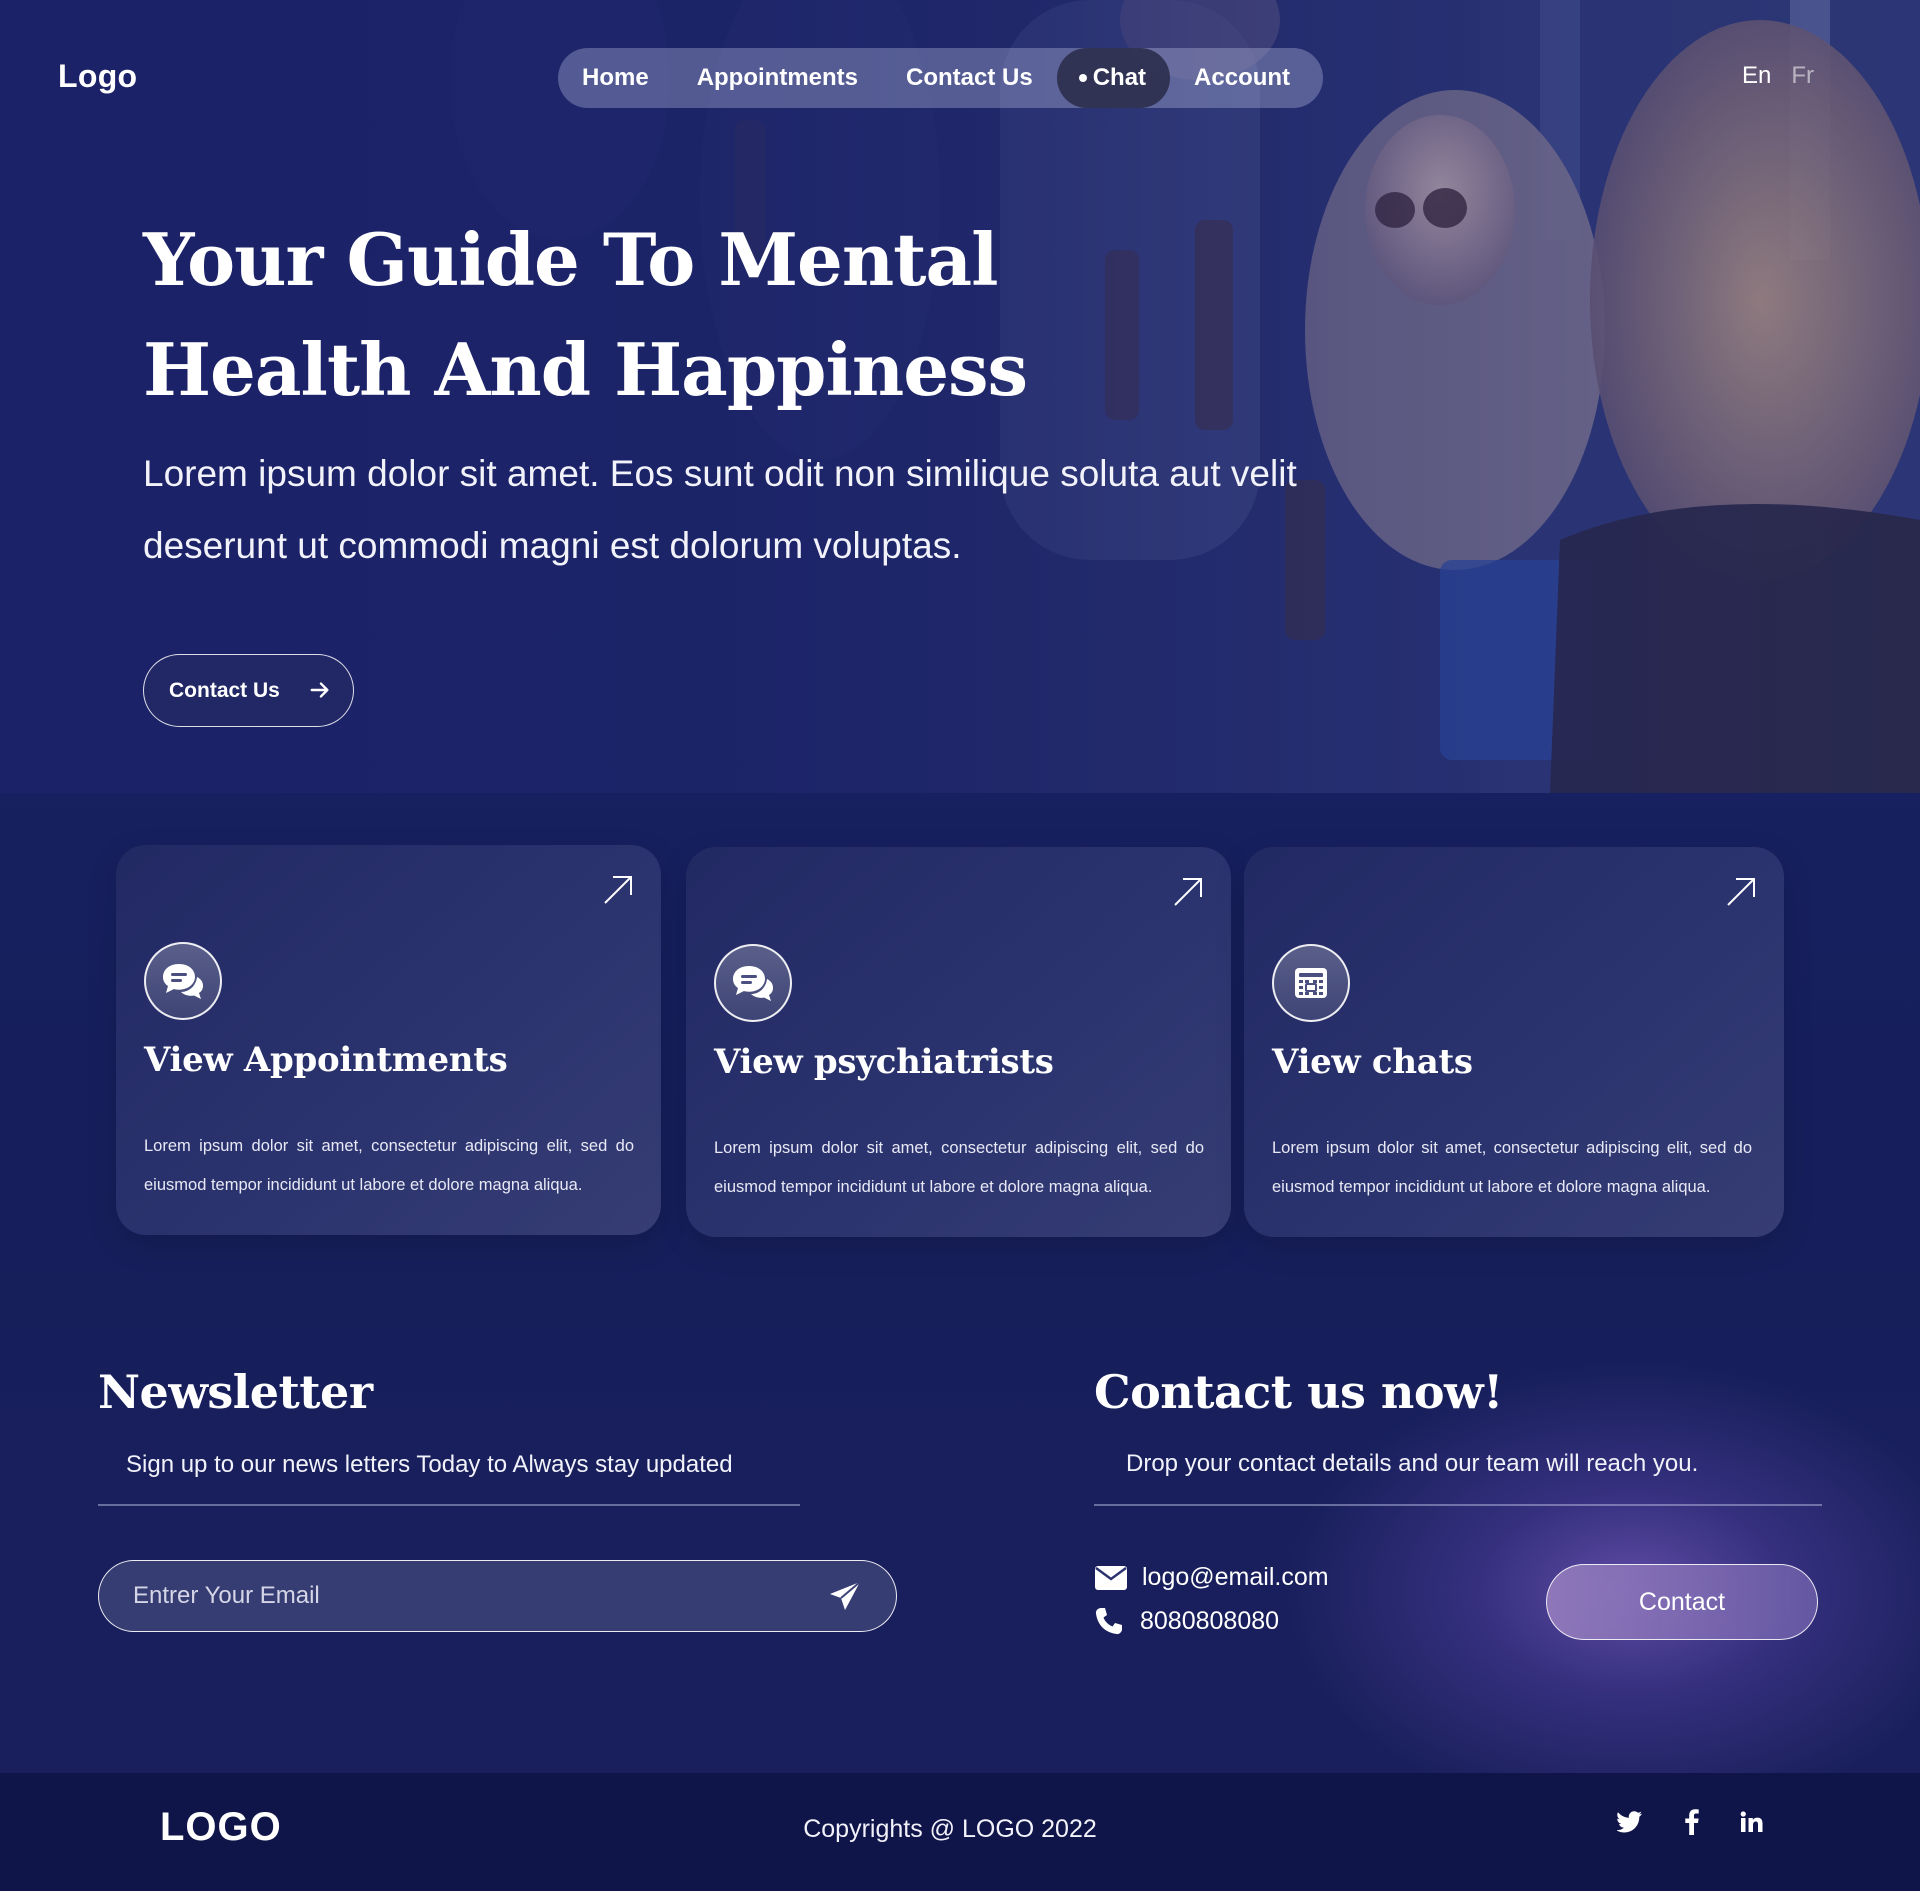 Image resolution: width=1920 pixels, height=1891 pixels. Describe the element at coordinates (1802, 76) in the screenshot. I see `language-fr: Fr` at that location.